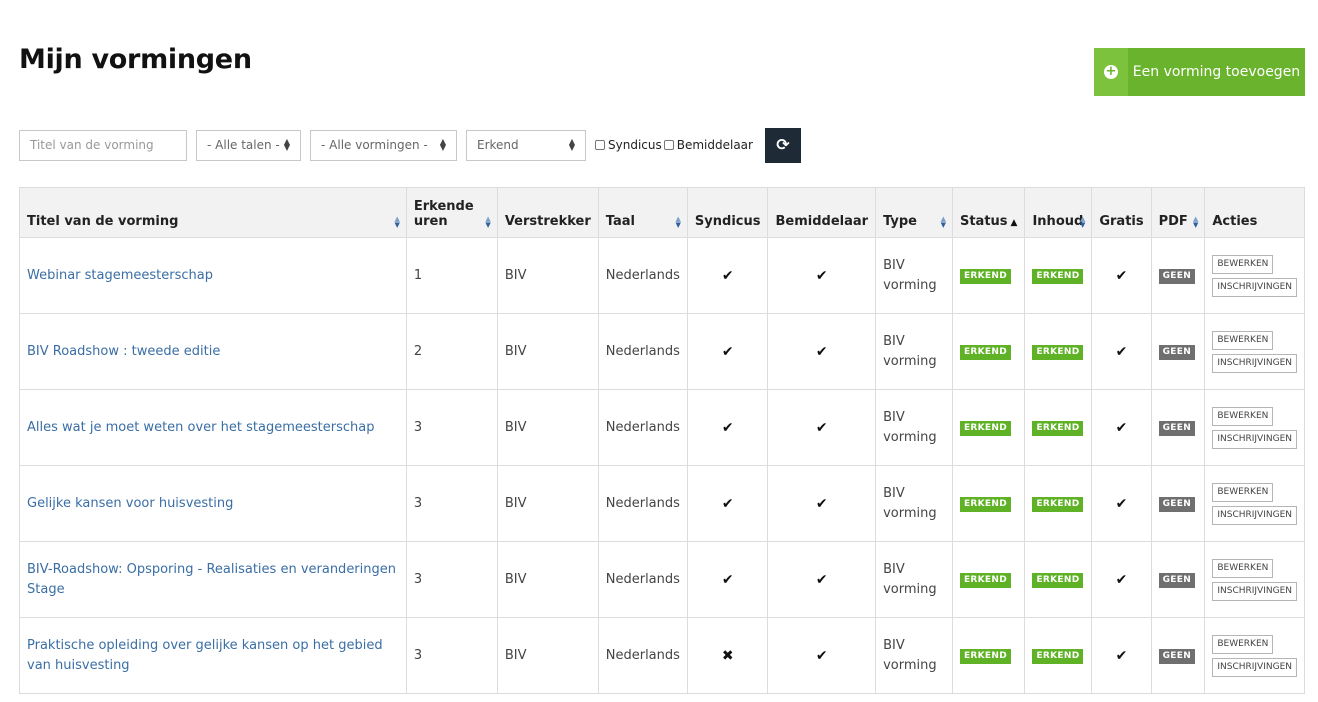 This screenshot has width=1318, height=702. I want to click on col-header-hours-label-2: uren, so click(430, 221).